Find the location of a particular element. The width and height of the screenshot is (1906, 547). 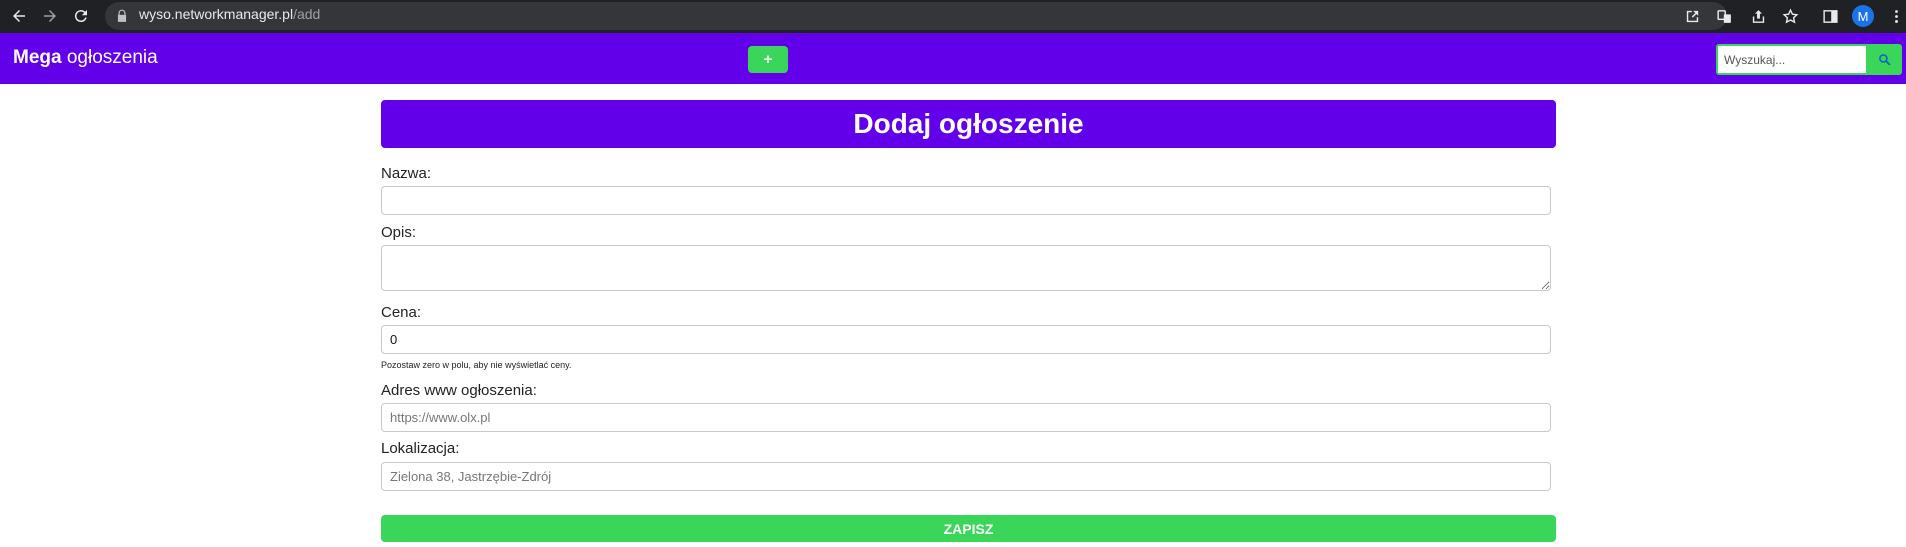

save-button: ZAPISZ is located at coordinates (968, 528).